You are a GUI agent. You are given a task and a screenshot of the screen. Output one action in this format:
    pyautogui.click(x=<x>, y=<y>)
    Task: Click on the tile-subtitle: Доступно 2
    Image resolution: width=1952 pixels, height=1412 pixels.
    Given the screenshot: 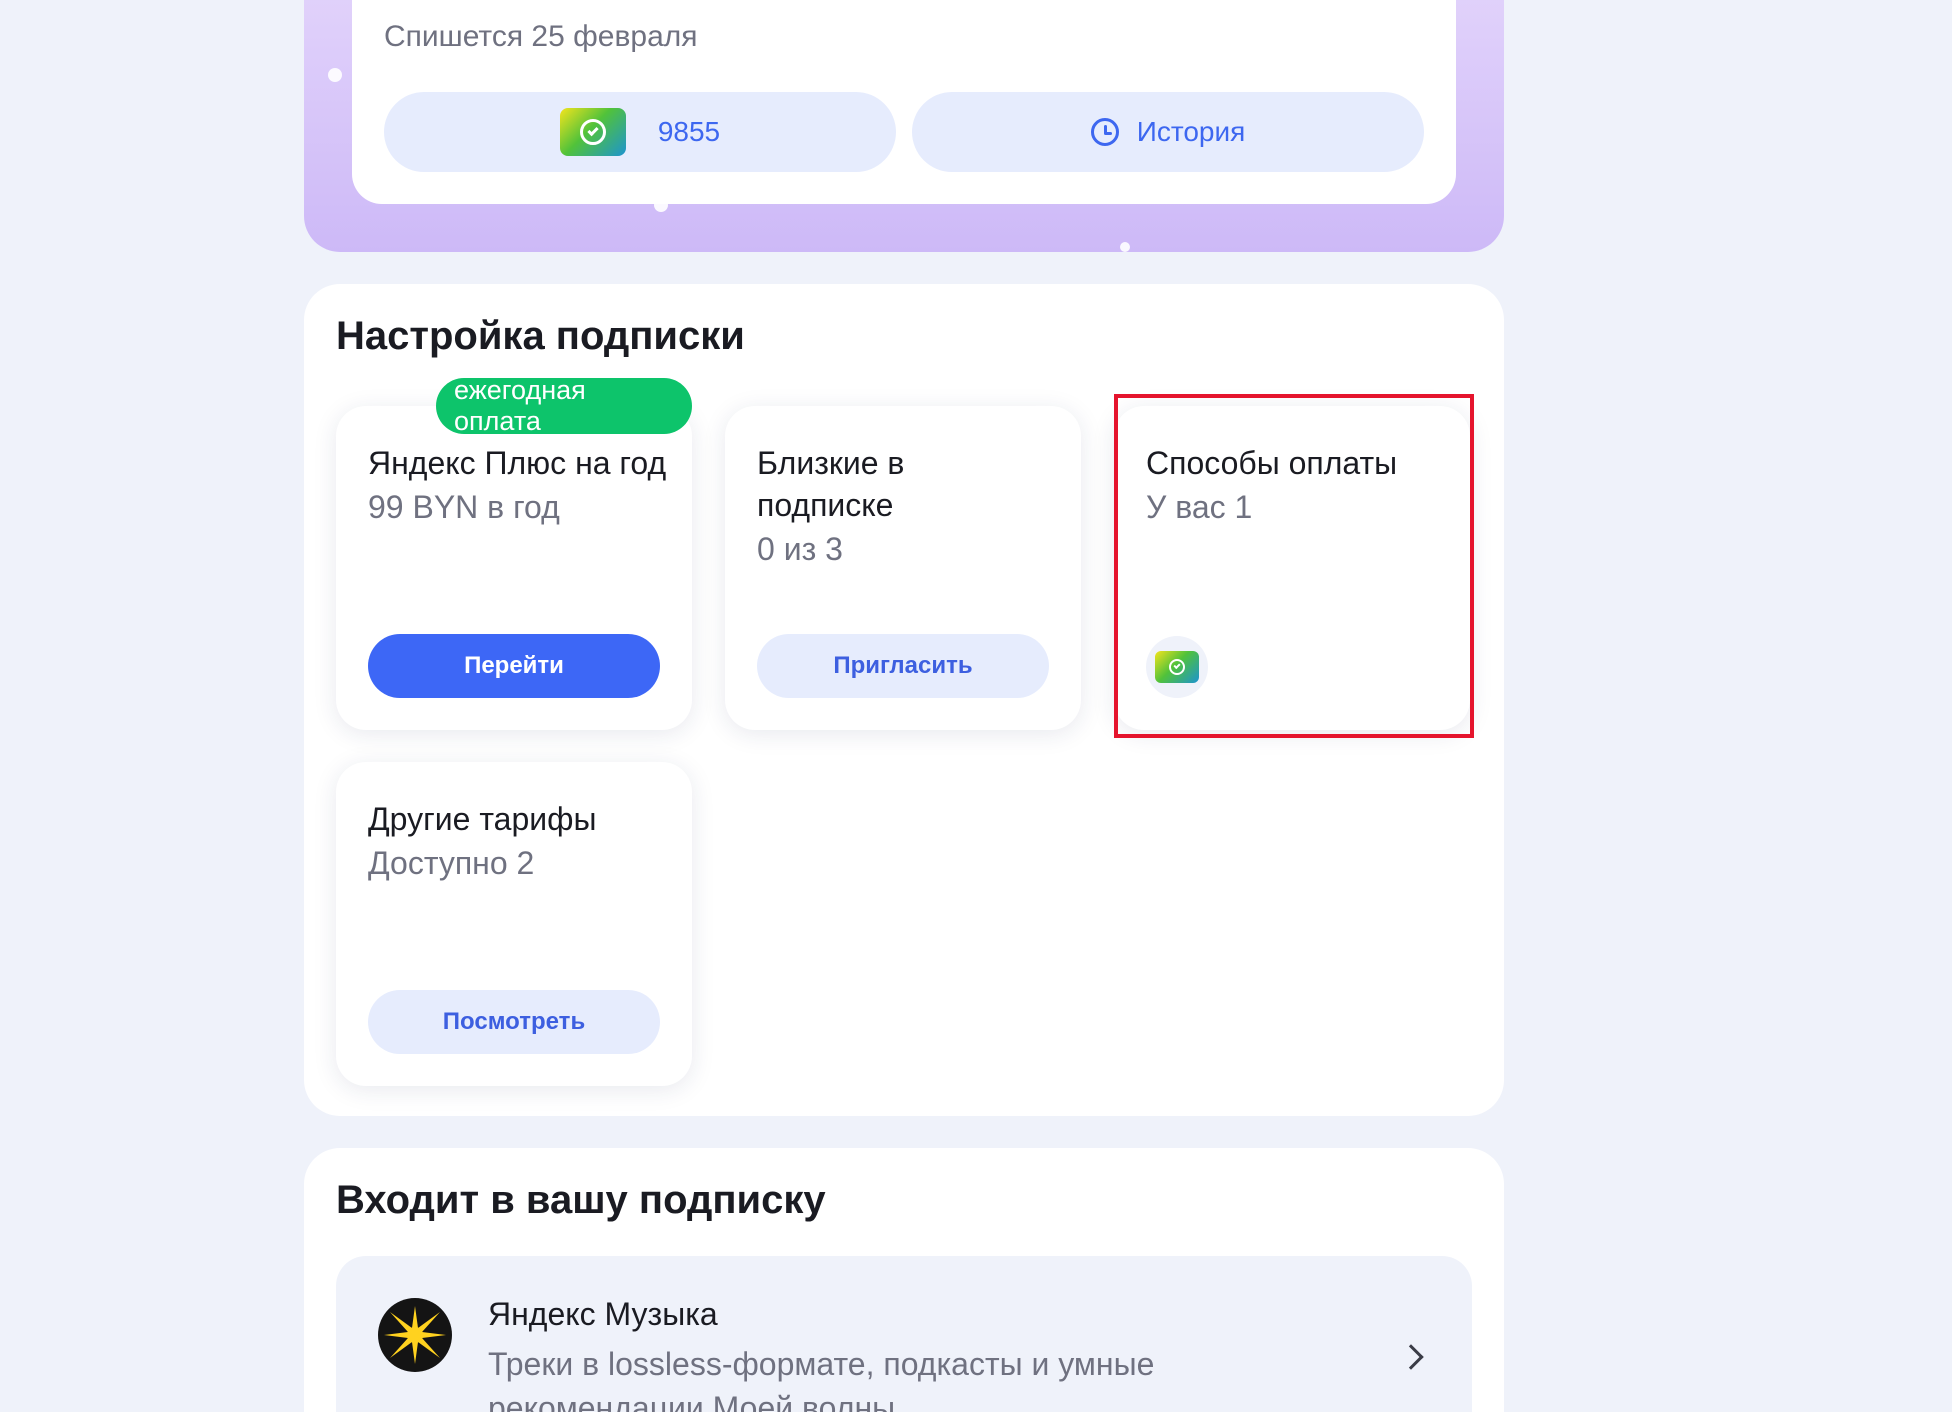 What is the action you would take?
    pyautogui.click(x=451, y=863)
    